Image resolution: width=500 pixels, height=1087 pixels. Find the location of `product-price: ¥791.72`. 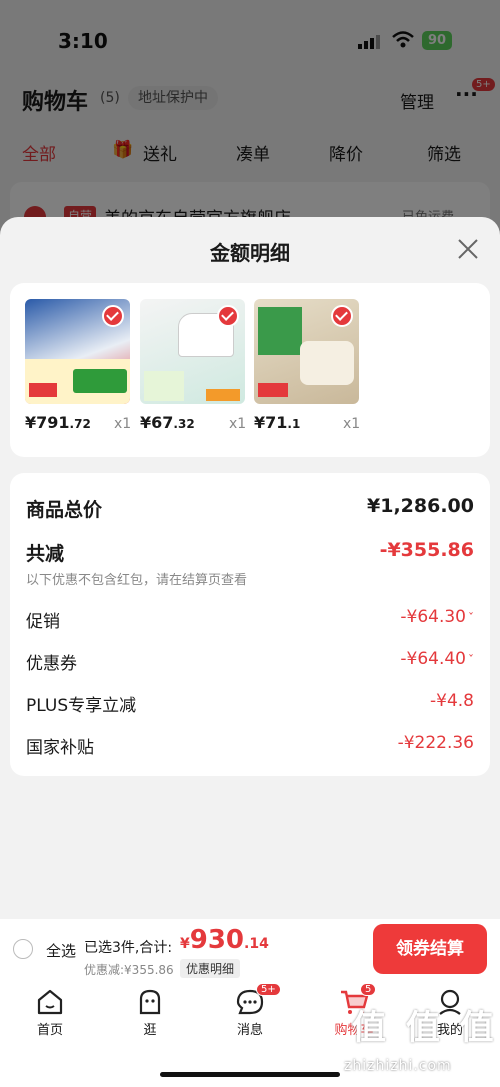

product-price: ¥791.72 is located at coordinates (58, 422).